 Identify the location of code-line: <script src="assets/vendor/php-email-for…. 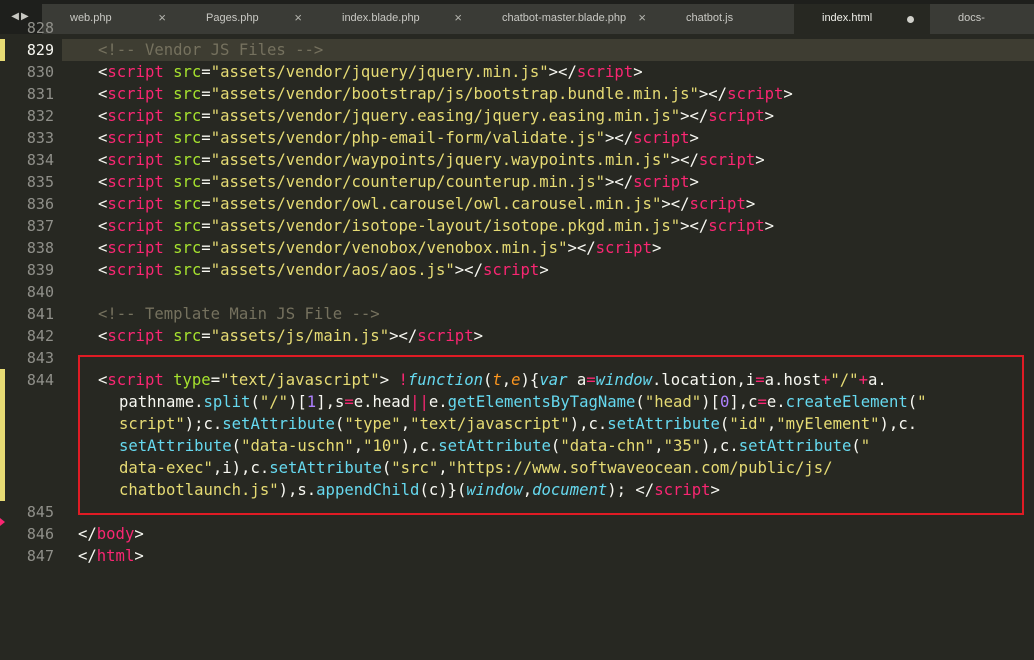
(398, 138).